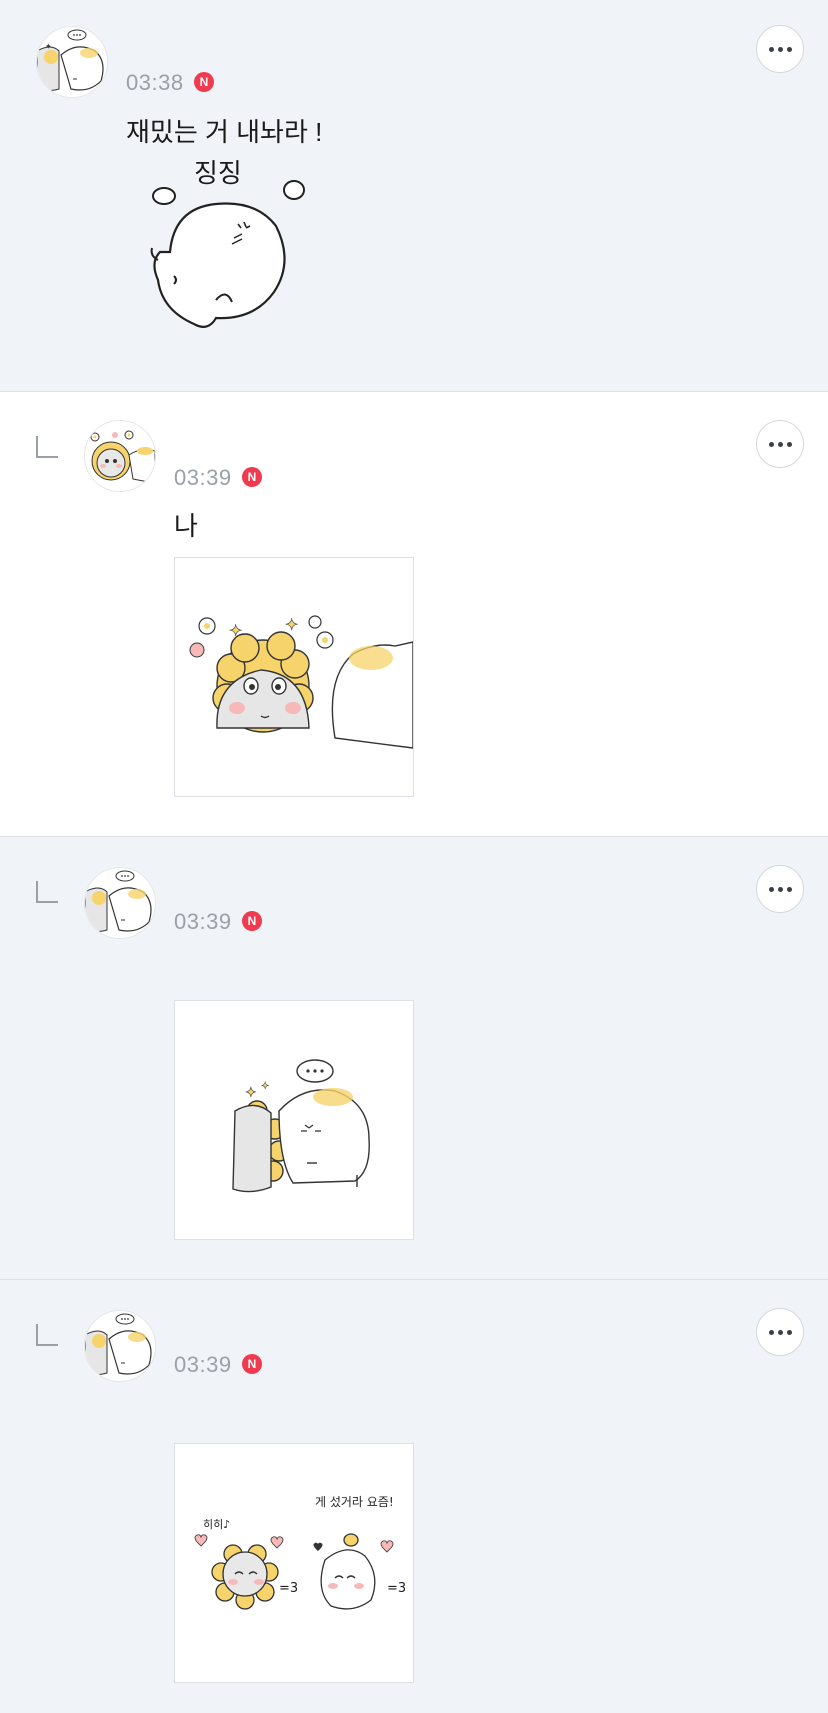  I want to click on avatar: ✦, so click(72, 62).